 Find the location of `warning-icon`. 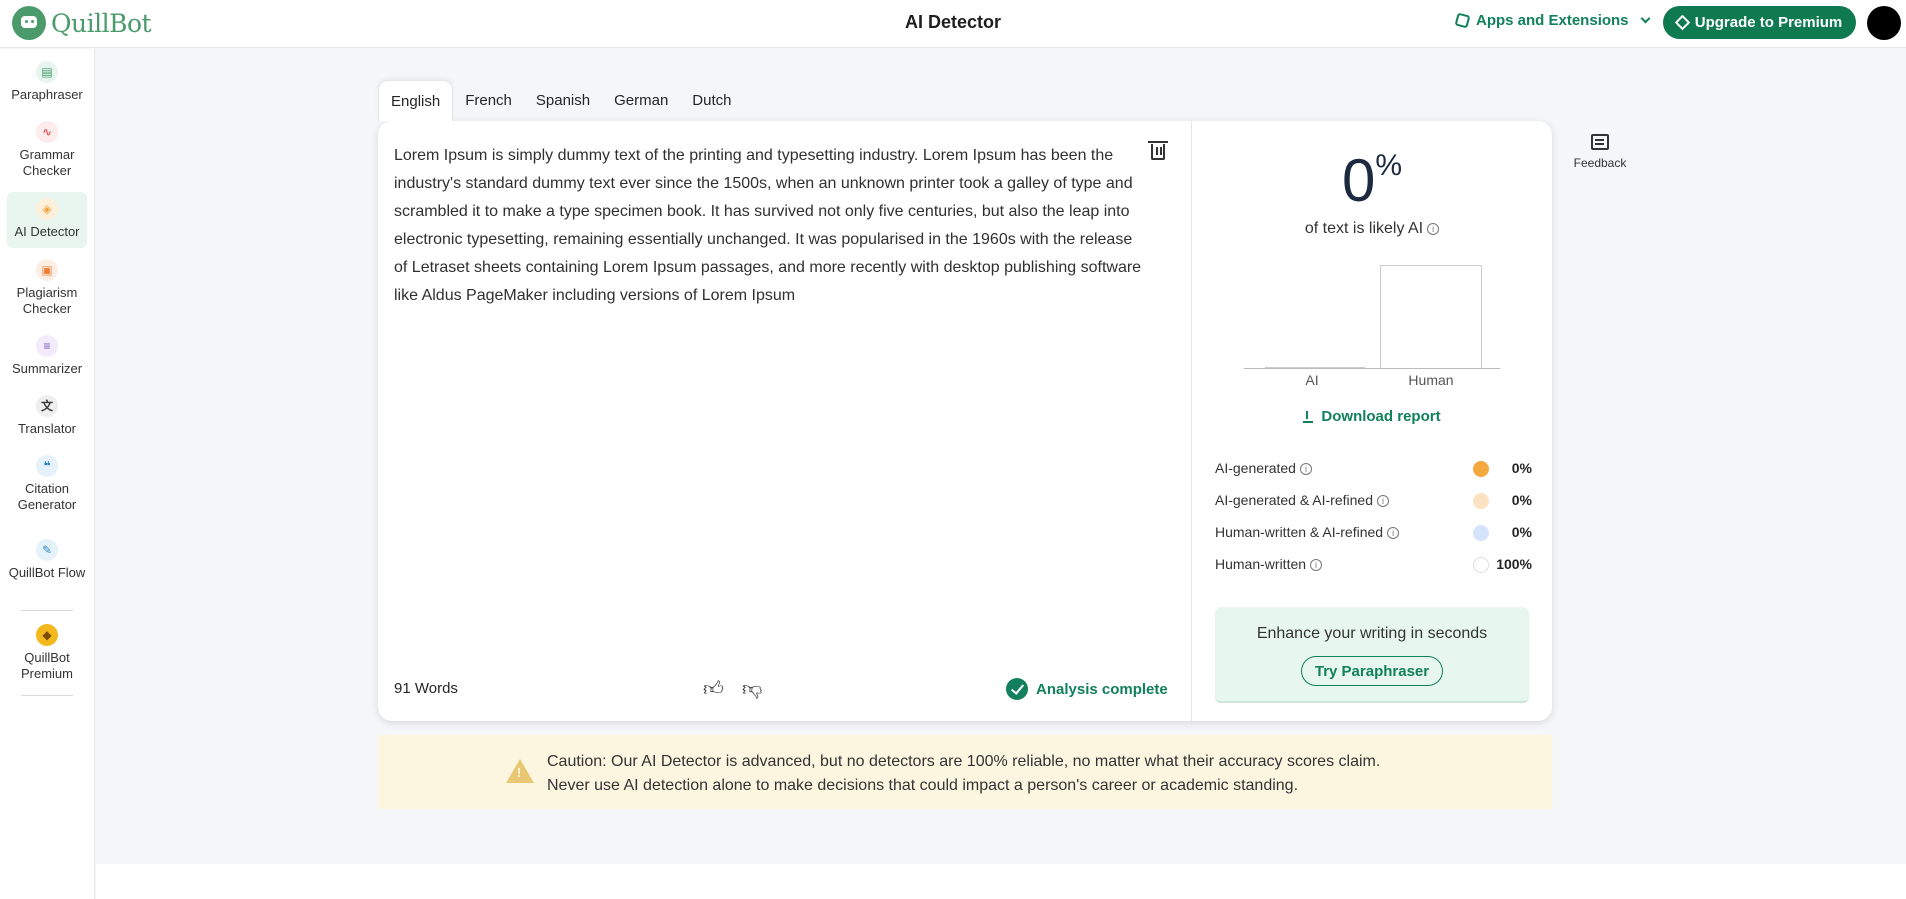

warning-icon is located at coordinates (520, 771).